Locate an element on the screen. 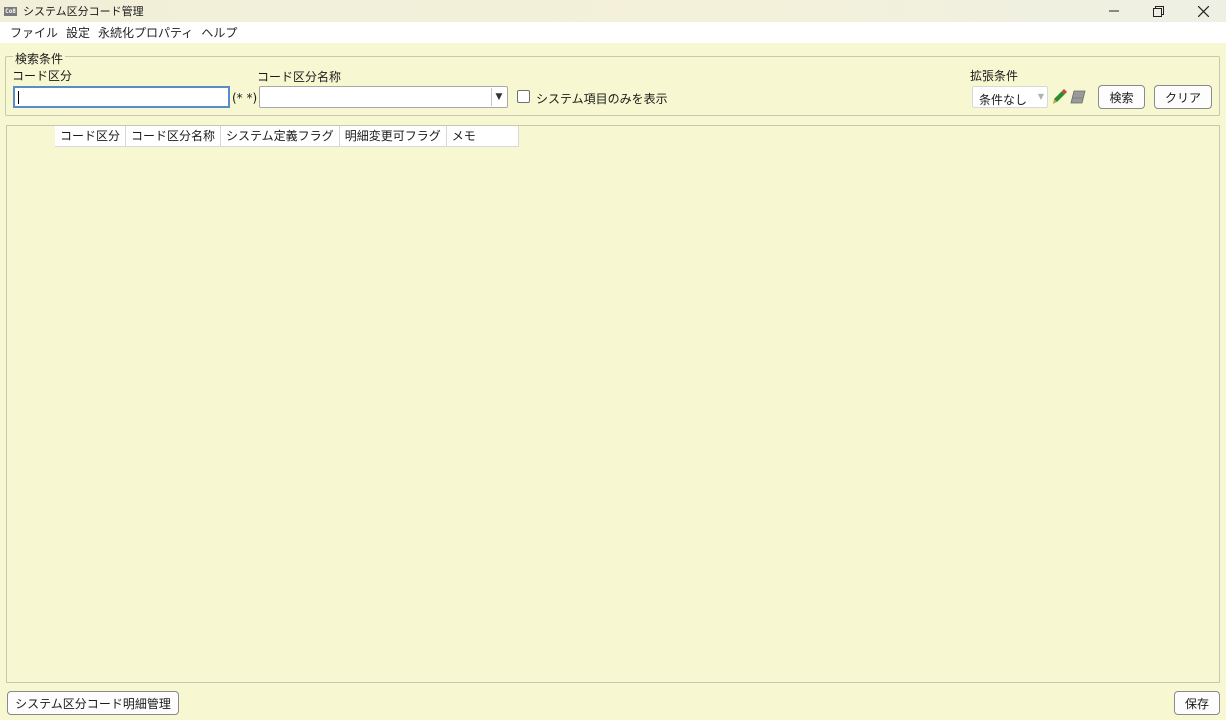  column-header-detail-editable-flag: 明細変更可フラグ is located at coordinates (393, 136).